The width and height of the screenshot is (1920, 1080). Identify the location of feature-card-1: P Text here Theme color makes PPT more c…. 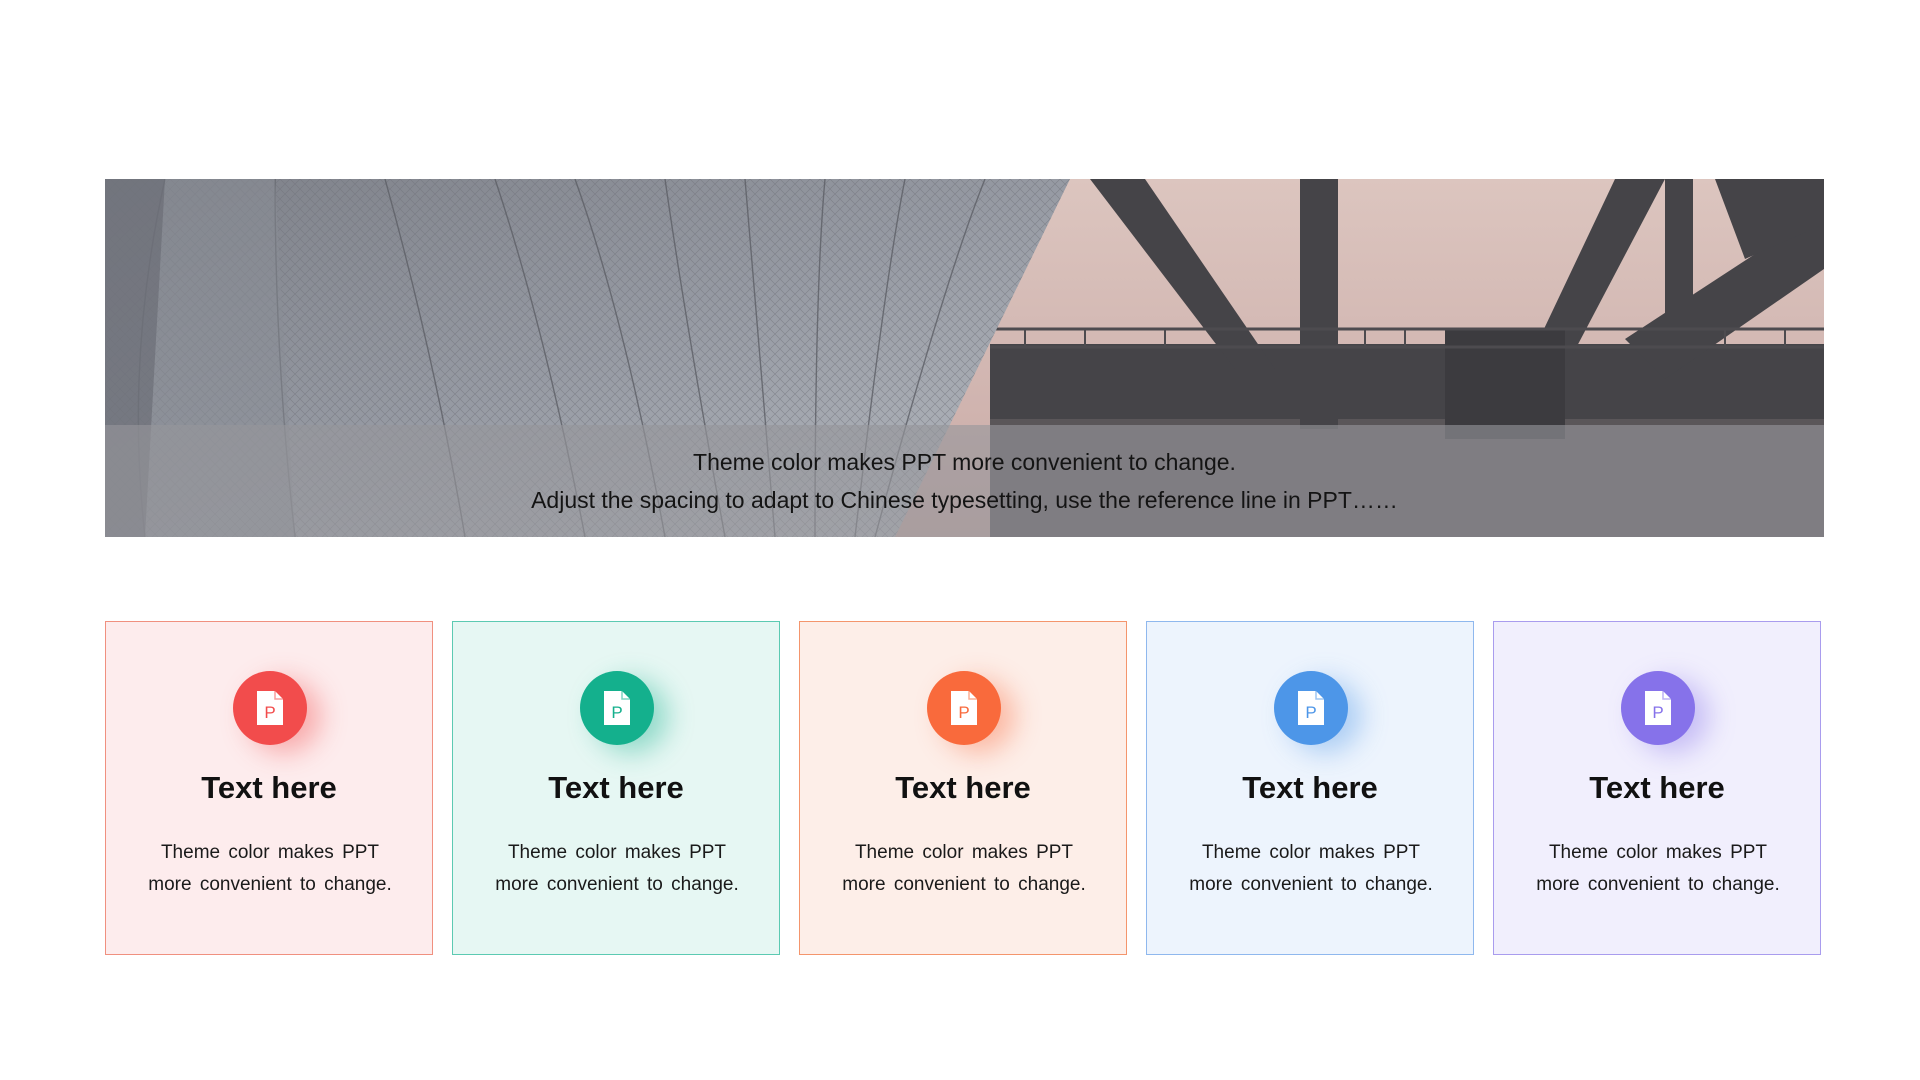
(269, 788).